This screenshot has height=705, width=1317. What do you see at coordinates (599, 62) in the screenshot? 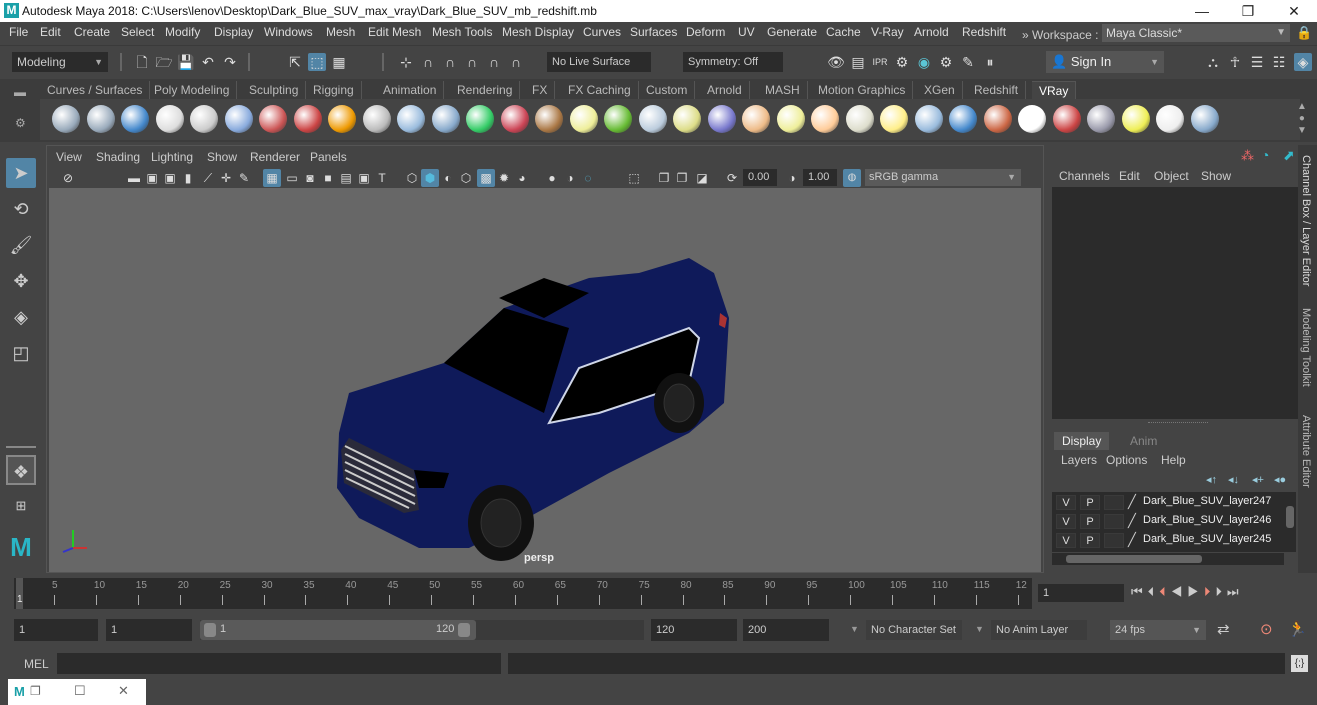
I see `live-surface-field: No Live Surface` at bounding box center [599, 62].